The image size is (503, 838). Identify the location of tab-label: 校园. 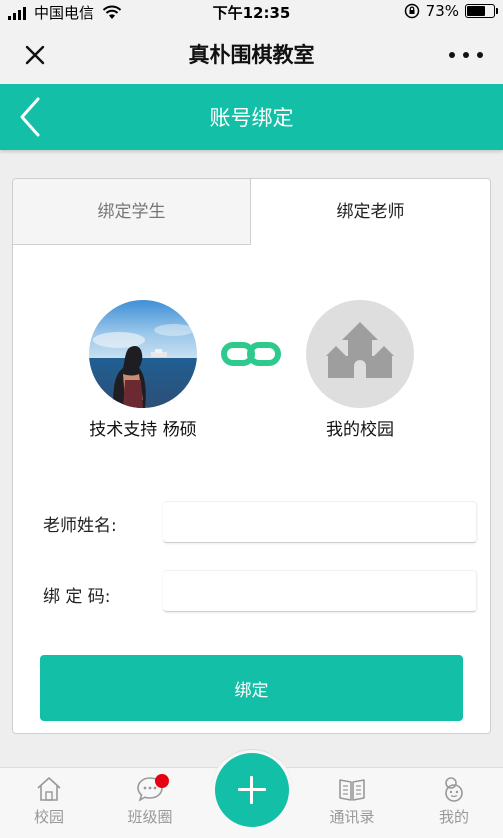
(48, 817).